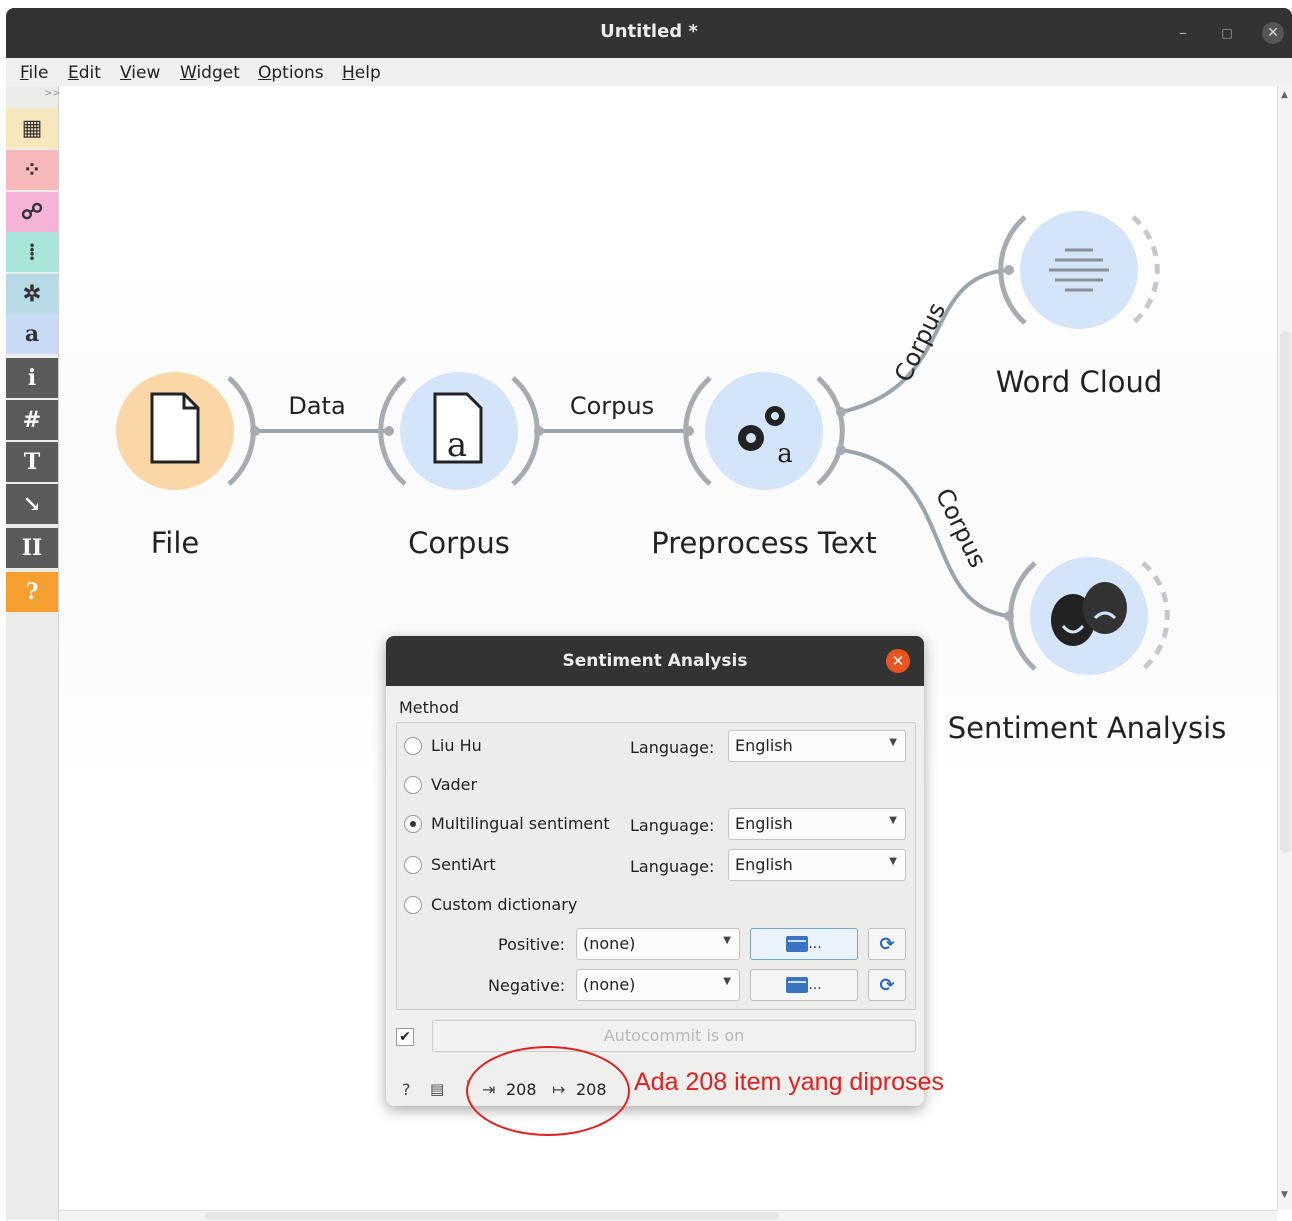 The width and height of the screenshot is (1292, 1221). Describe the element at coordinates (461, 431) in the screenshot. I see `node-corpus: a` at that location.